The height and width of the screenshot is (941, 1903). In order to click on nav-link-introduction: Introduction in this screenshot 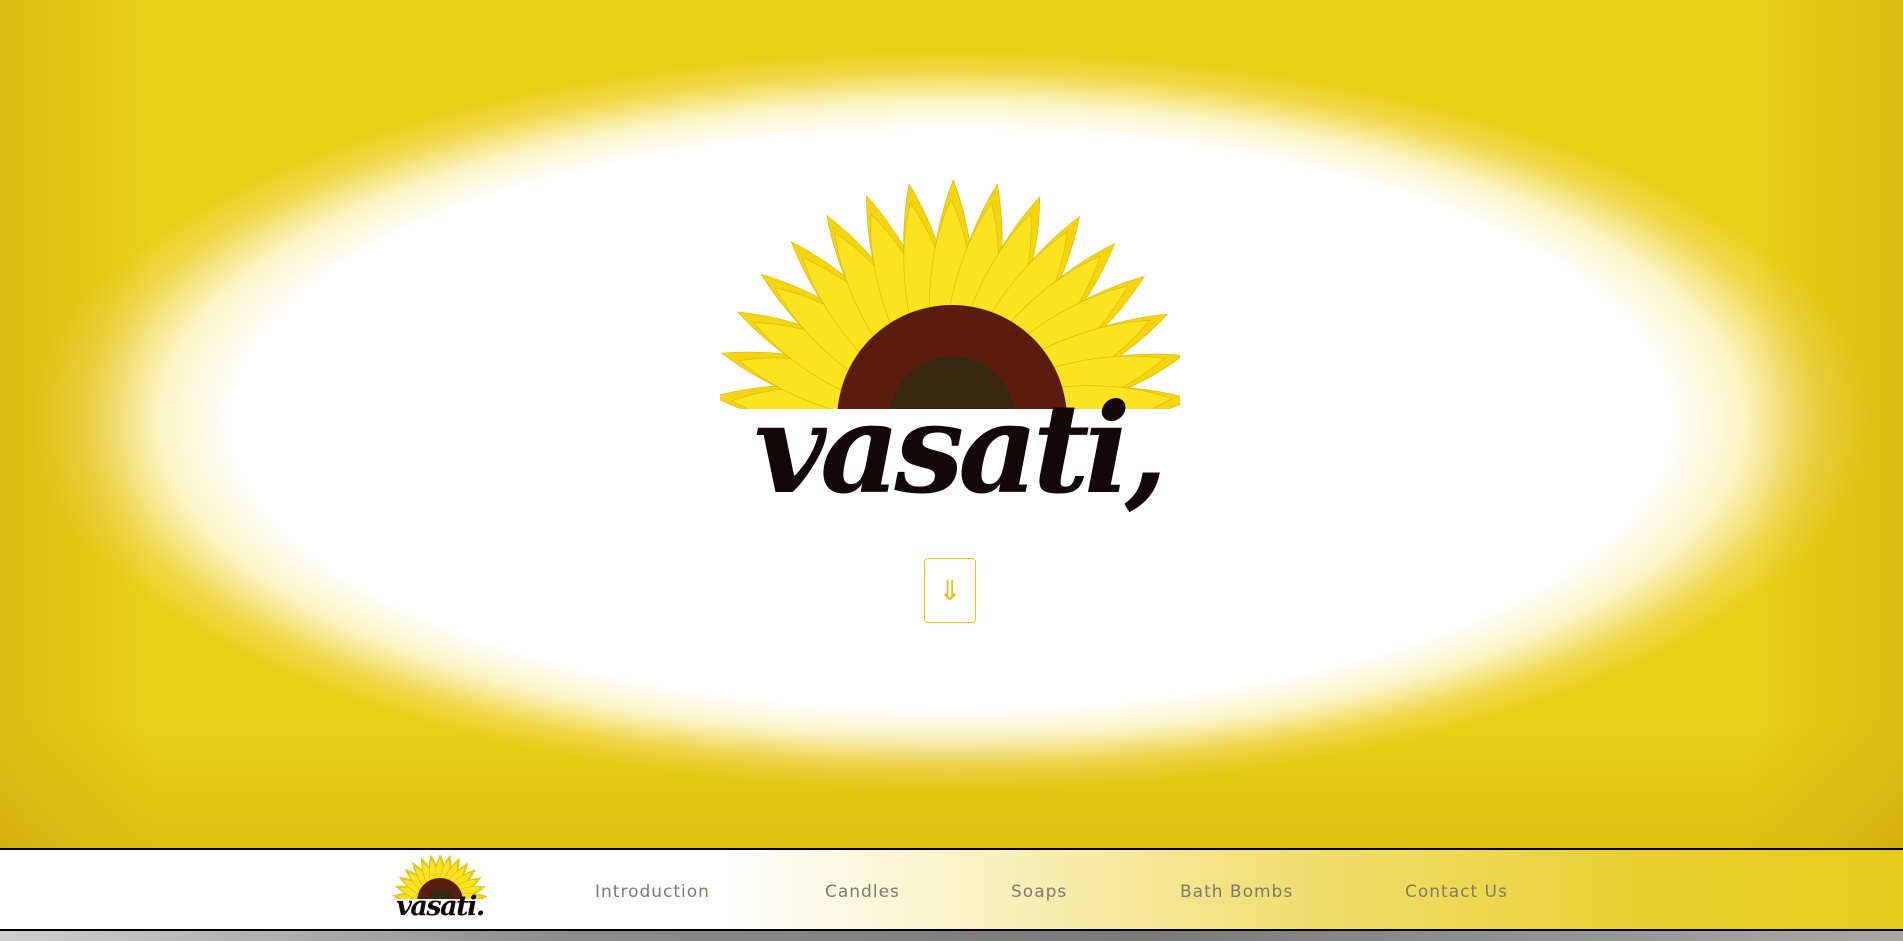, I will do `click(652, 892)`.